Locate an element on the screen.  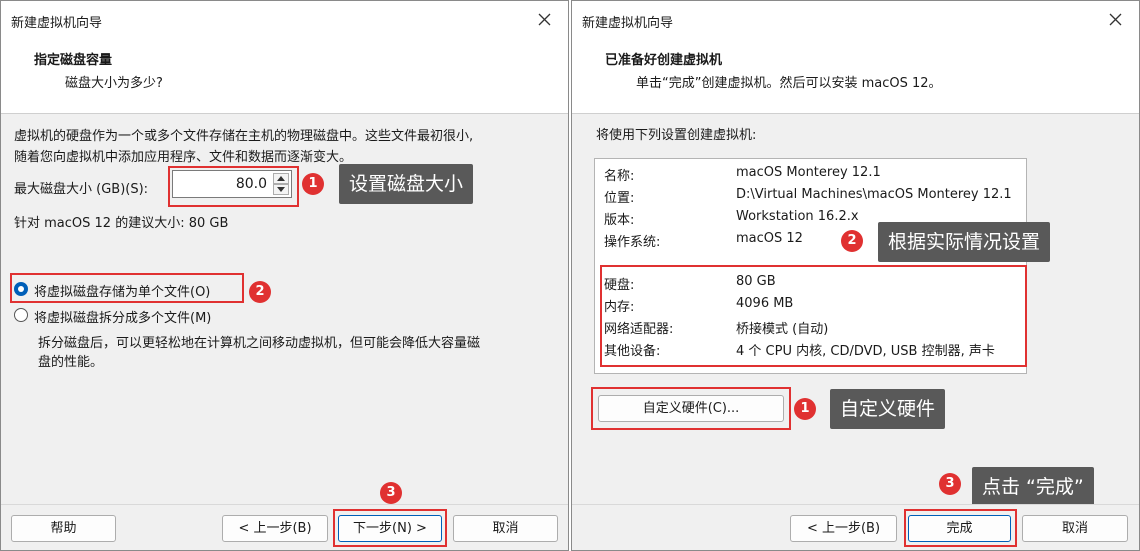
wizard-header: 指定磁盘容量 磁盘大小为多少? is located at coordinates (284, 76).